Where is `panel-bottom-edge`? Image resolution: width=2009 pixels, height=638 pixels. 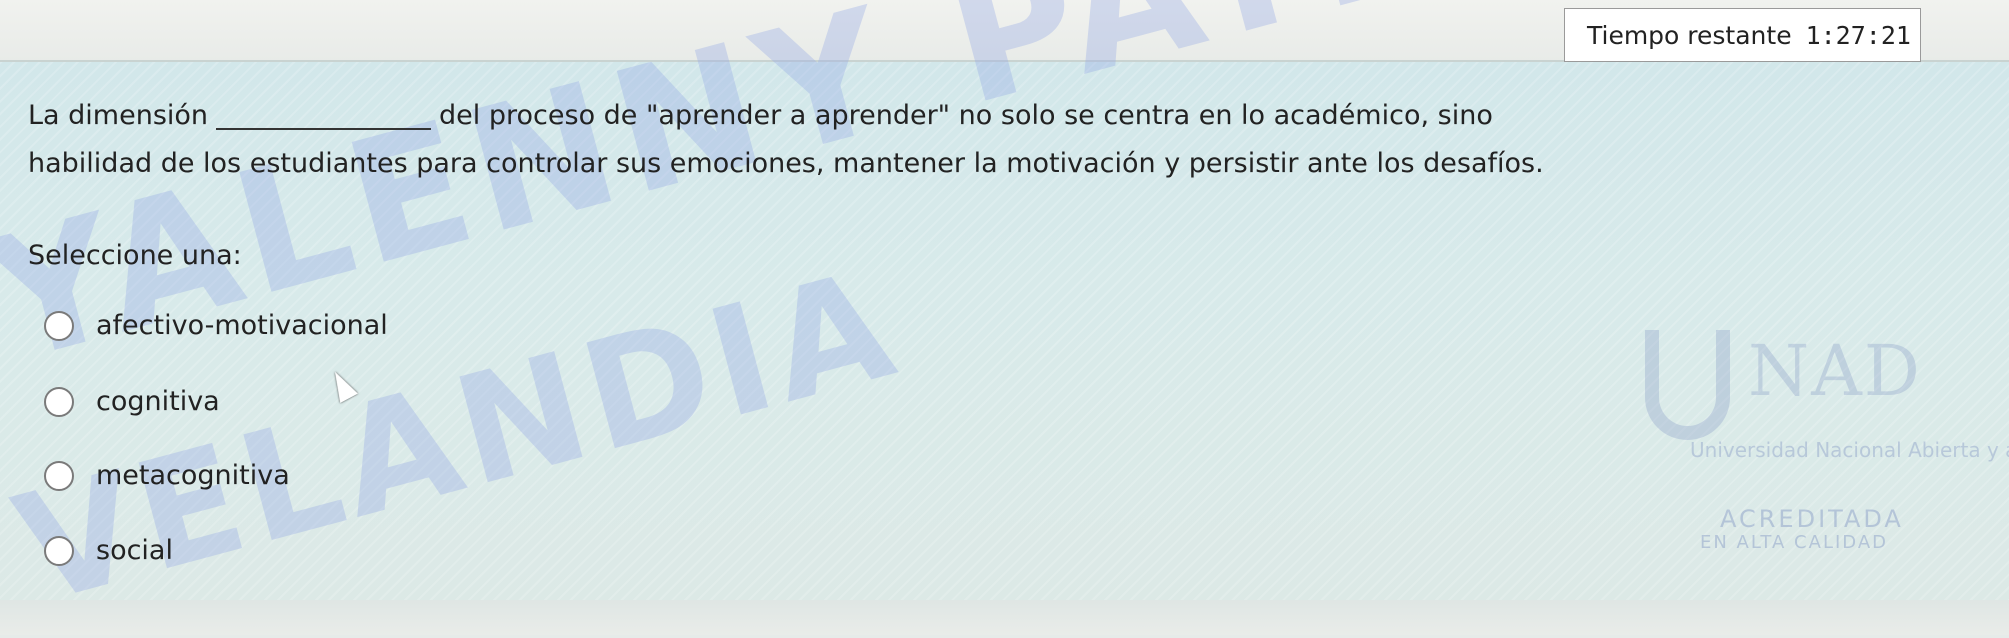 panel-bottom-edge is located at coordinates (1004, 617).